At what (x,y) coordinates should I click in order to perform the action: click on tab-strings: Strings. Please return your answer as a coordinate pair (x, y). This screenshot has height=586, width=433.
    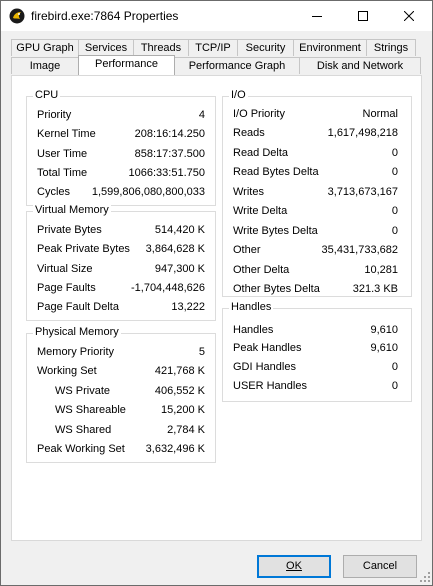
    Looking at the image, I should click on (391, 47).